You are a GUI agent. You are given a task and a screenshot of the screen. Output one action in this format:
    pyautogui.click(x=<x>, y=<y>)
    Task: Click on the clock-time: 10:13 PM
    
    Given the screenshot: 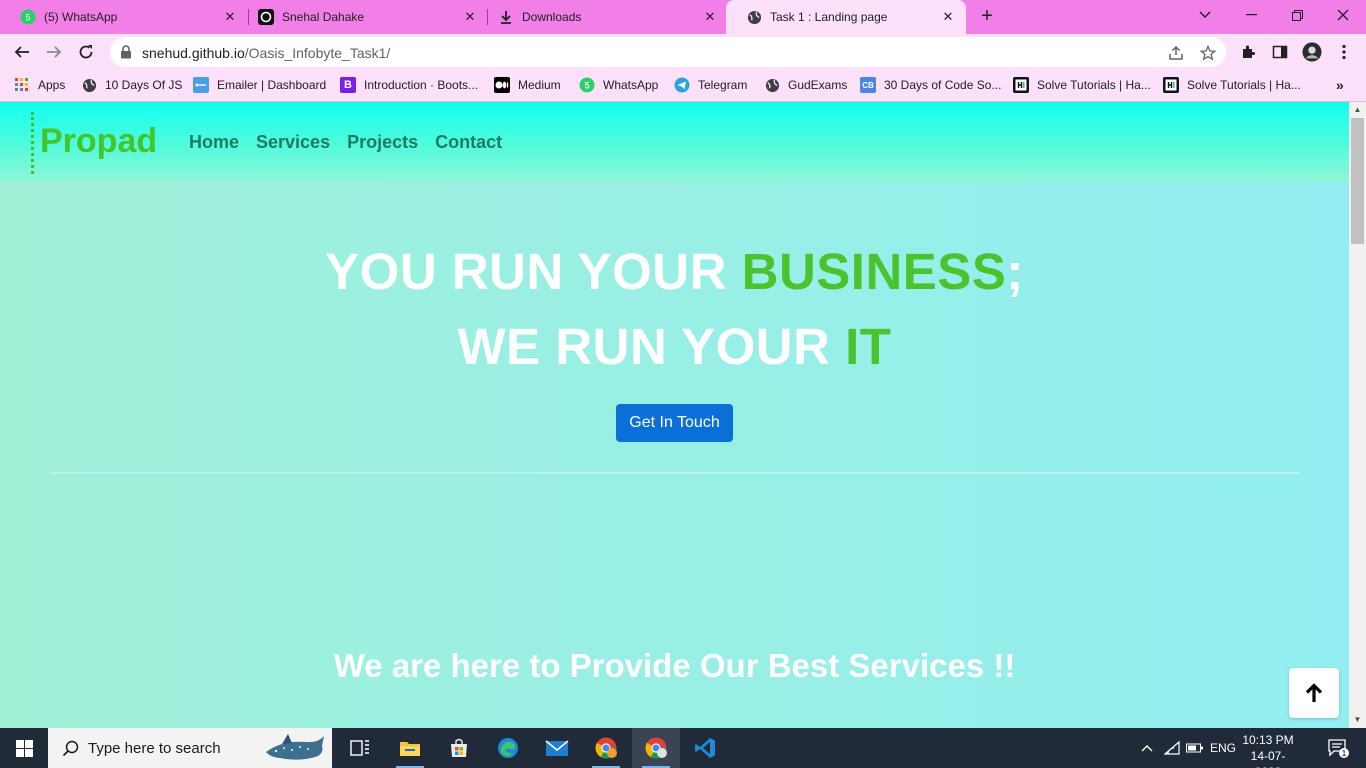 What is the action you would take?
    pyautogui.click(x=1268, y=740)
    